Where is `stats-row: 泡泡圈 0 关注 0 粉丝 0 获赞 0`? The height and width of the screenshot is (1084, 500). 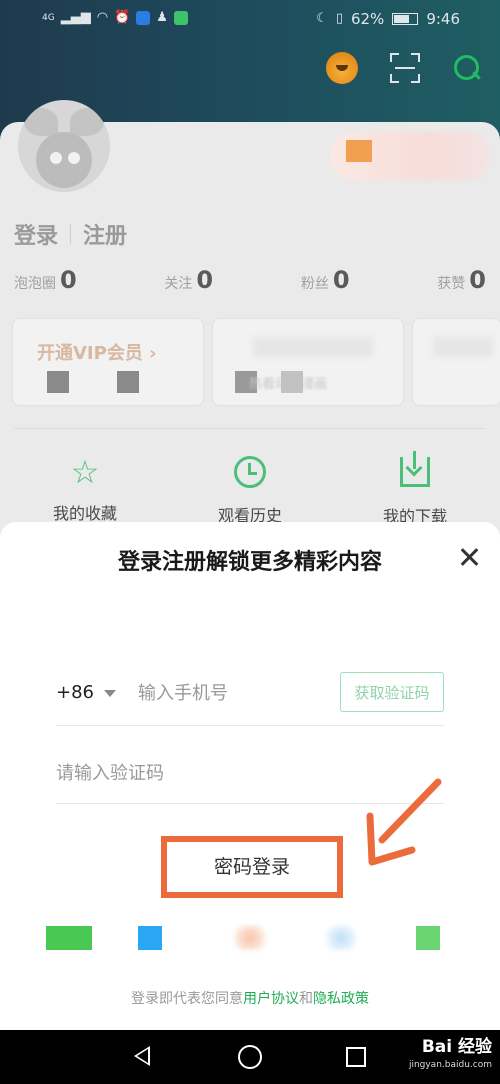 stats-row: 泡泡圈 0 关注 0 粉丝 0 获赞 0 is located at coordinates (250, 280).